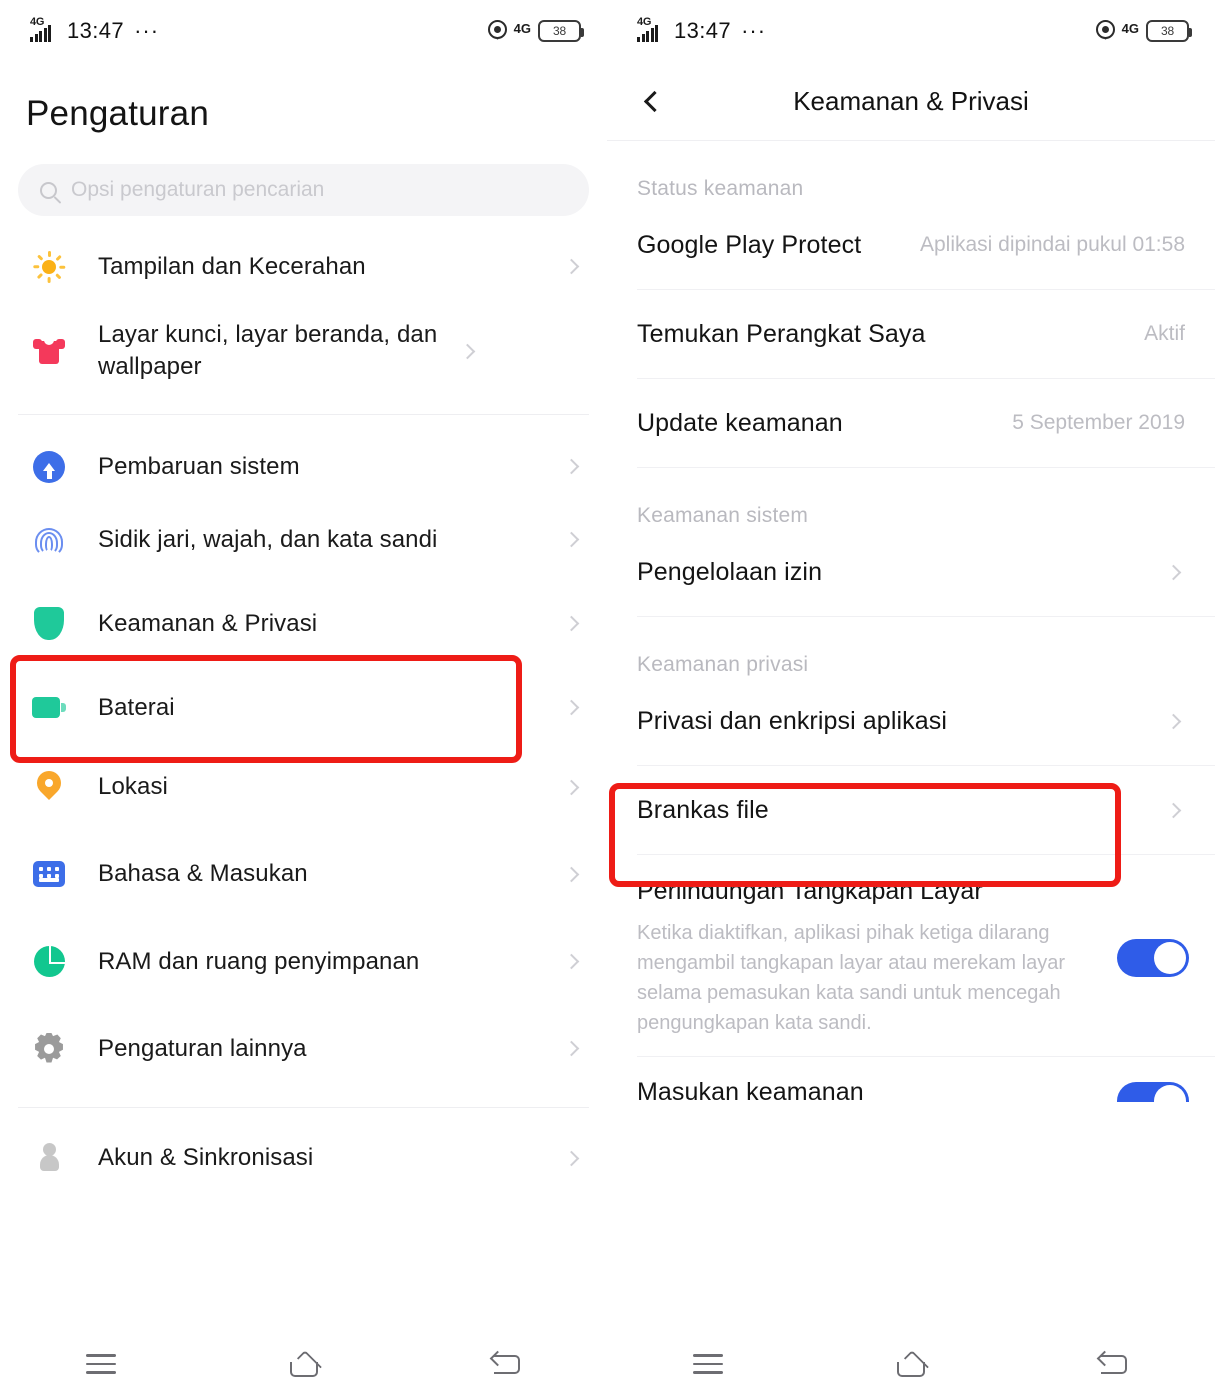  What do you see at coordinates (49, 623) in the screenshot?
I see `shield-icon` at bounding box center [49, 623].